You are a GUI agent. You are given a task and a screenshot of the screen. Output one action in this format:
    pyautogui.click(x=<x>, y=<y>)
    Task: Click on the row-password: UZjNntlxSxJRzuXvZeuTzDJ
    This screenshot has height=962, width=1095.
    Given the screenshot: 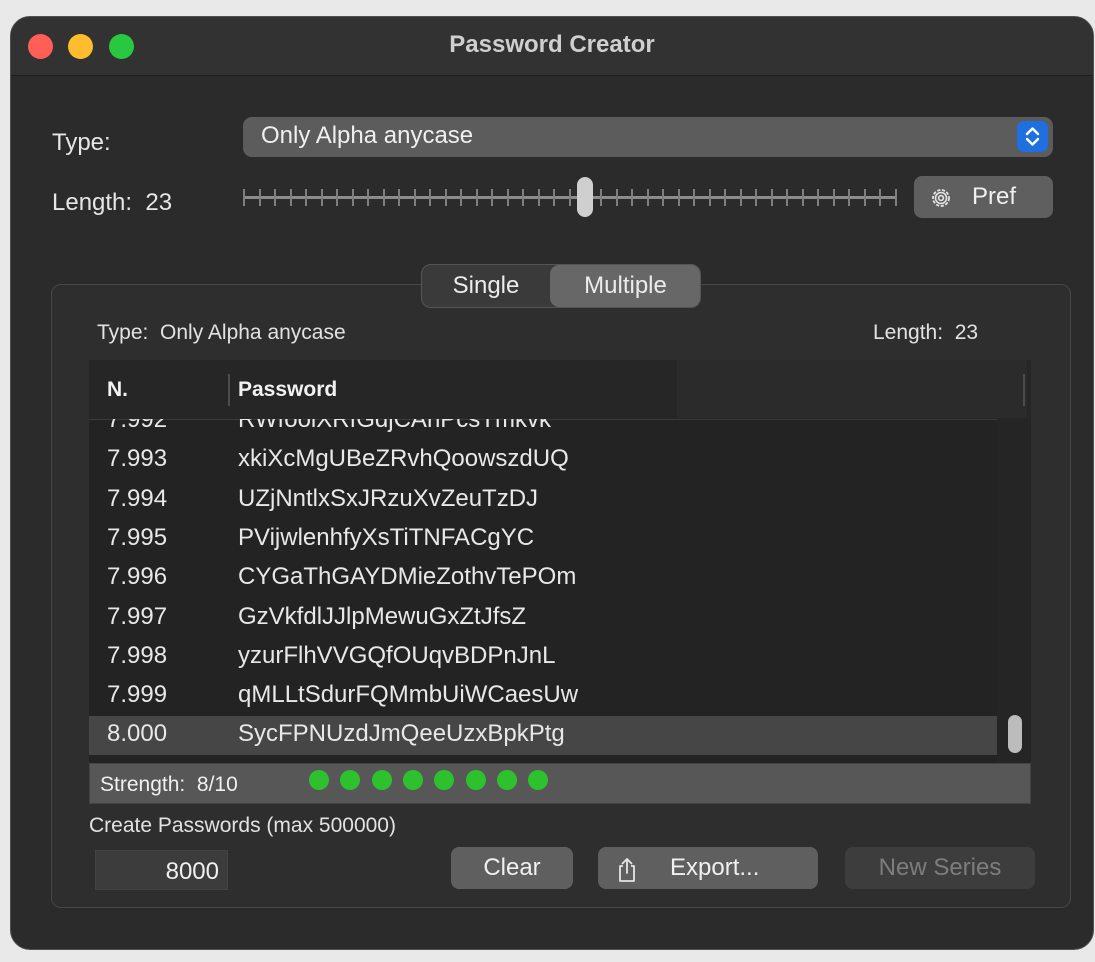 What is the action you would take?
    pyautogui.click(x=388, y=498)
    